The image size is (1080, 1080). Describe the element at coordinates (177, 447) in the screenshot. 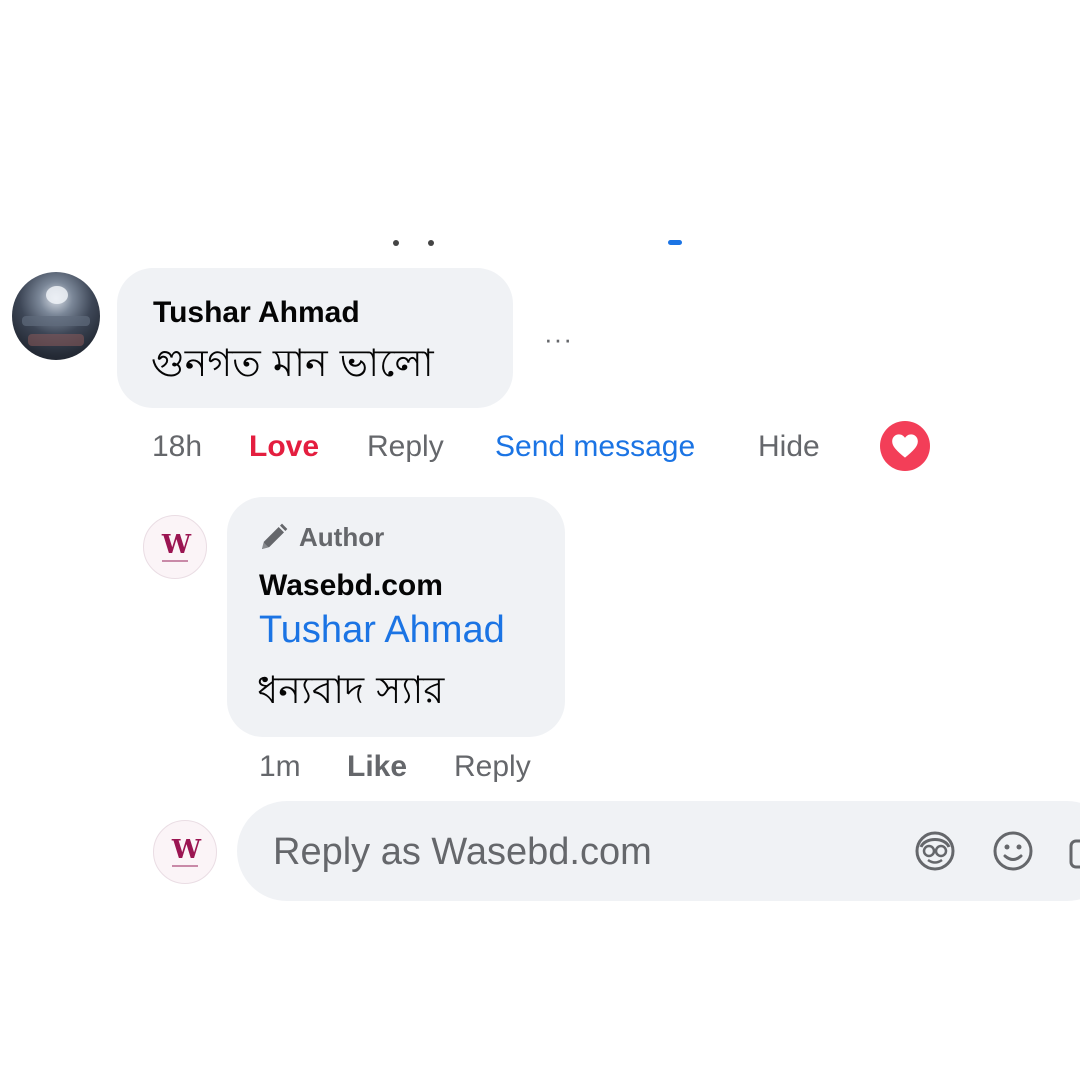

I see `comment-timestamp: 18h` at that location.